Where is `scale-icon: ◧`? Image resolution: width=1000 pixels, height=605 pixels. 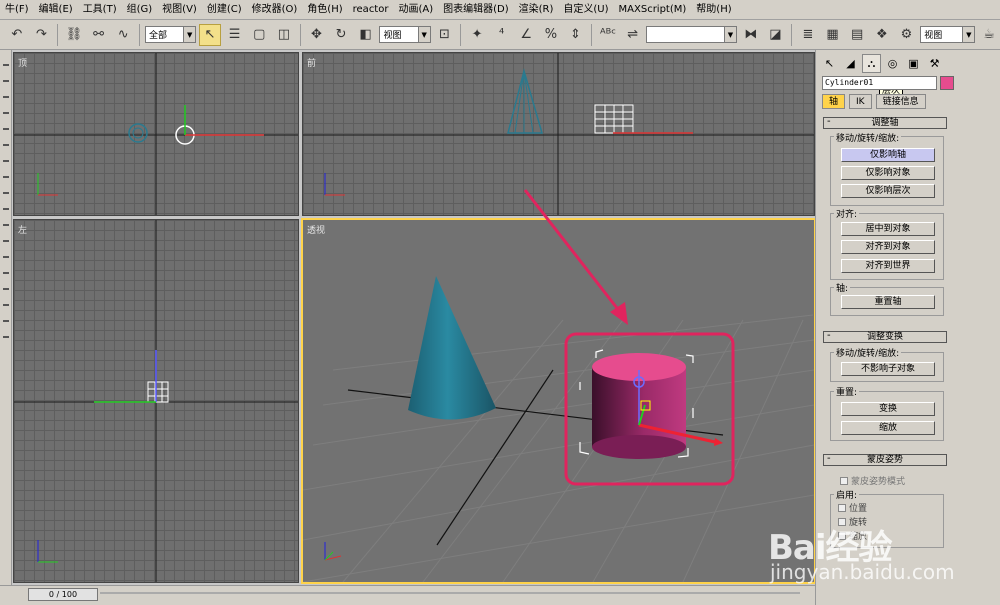 scale-icon: ◧ is located at coordinates (366, 35).